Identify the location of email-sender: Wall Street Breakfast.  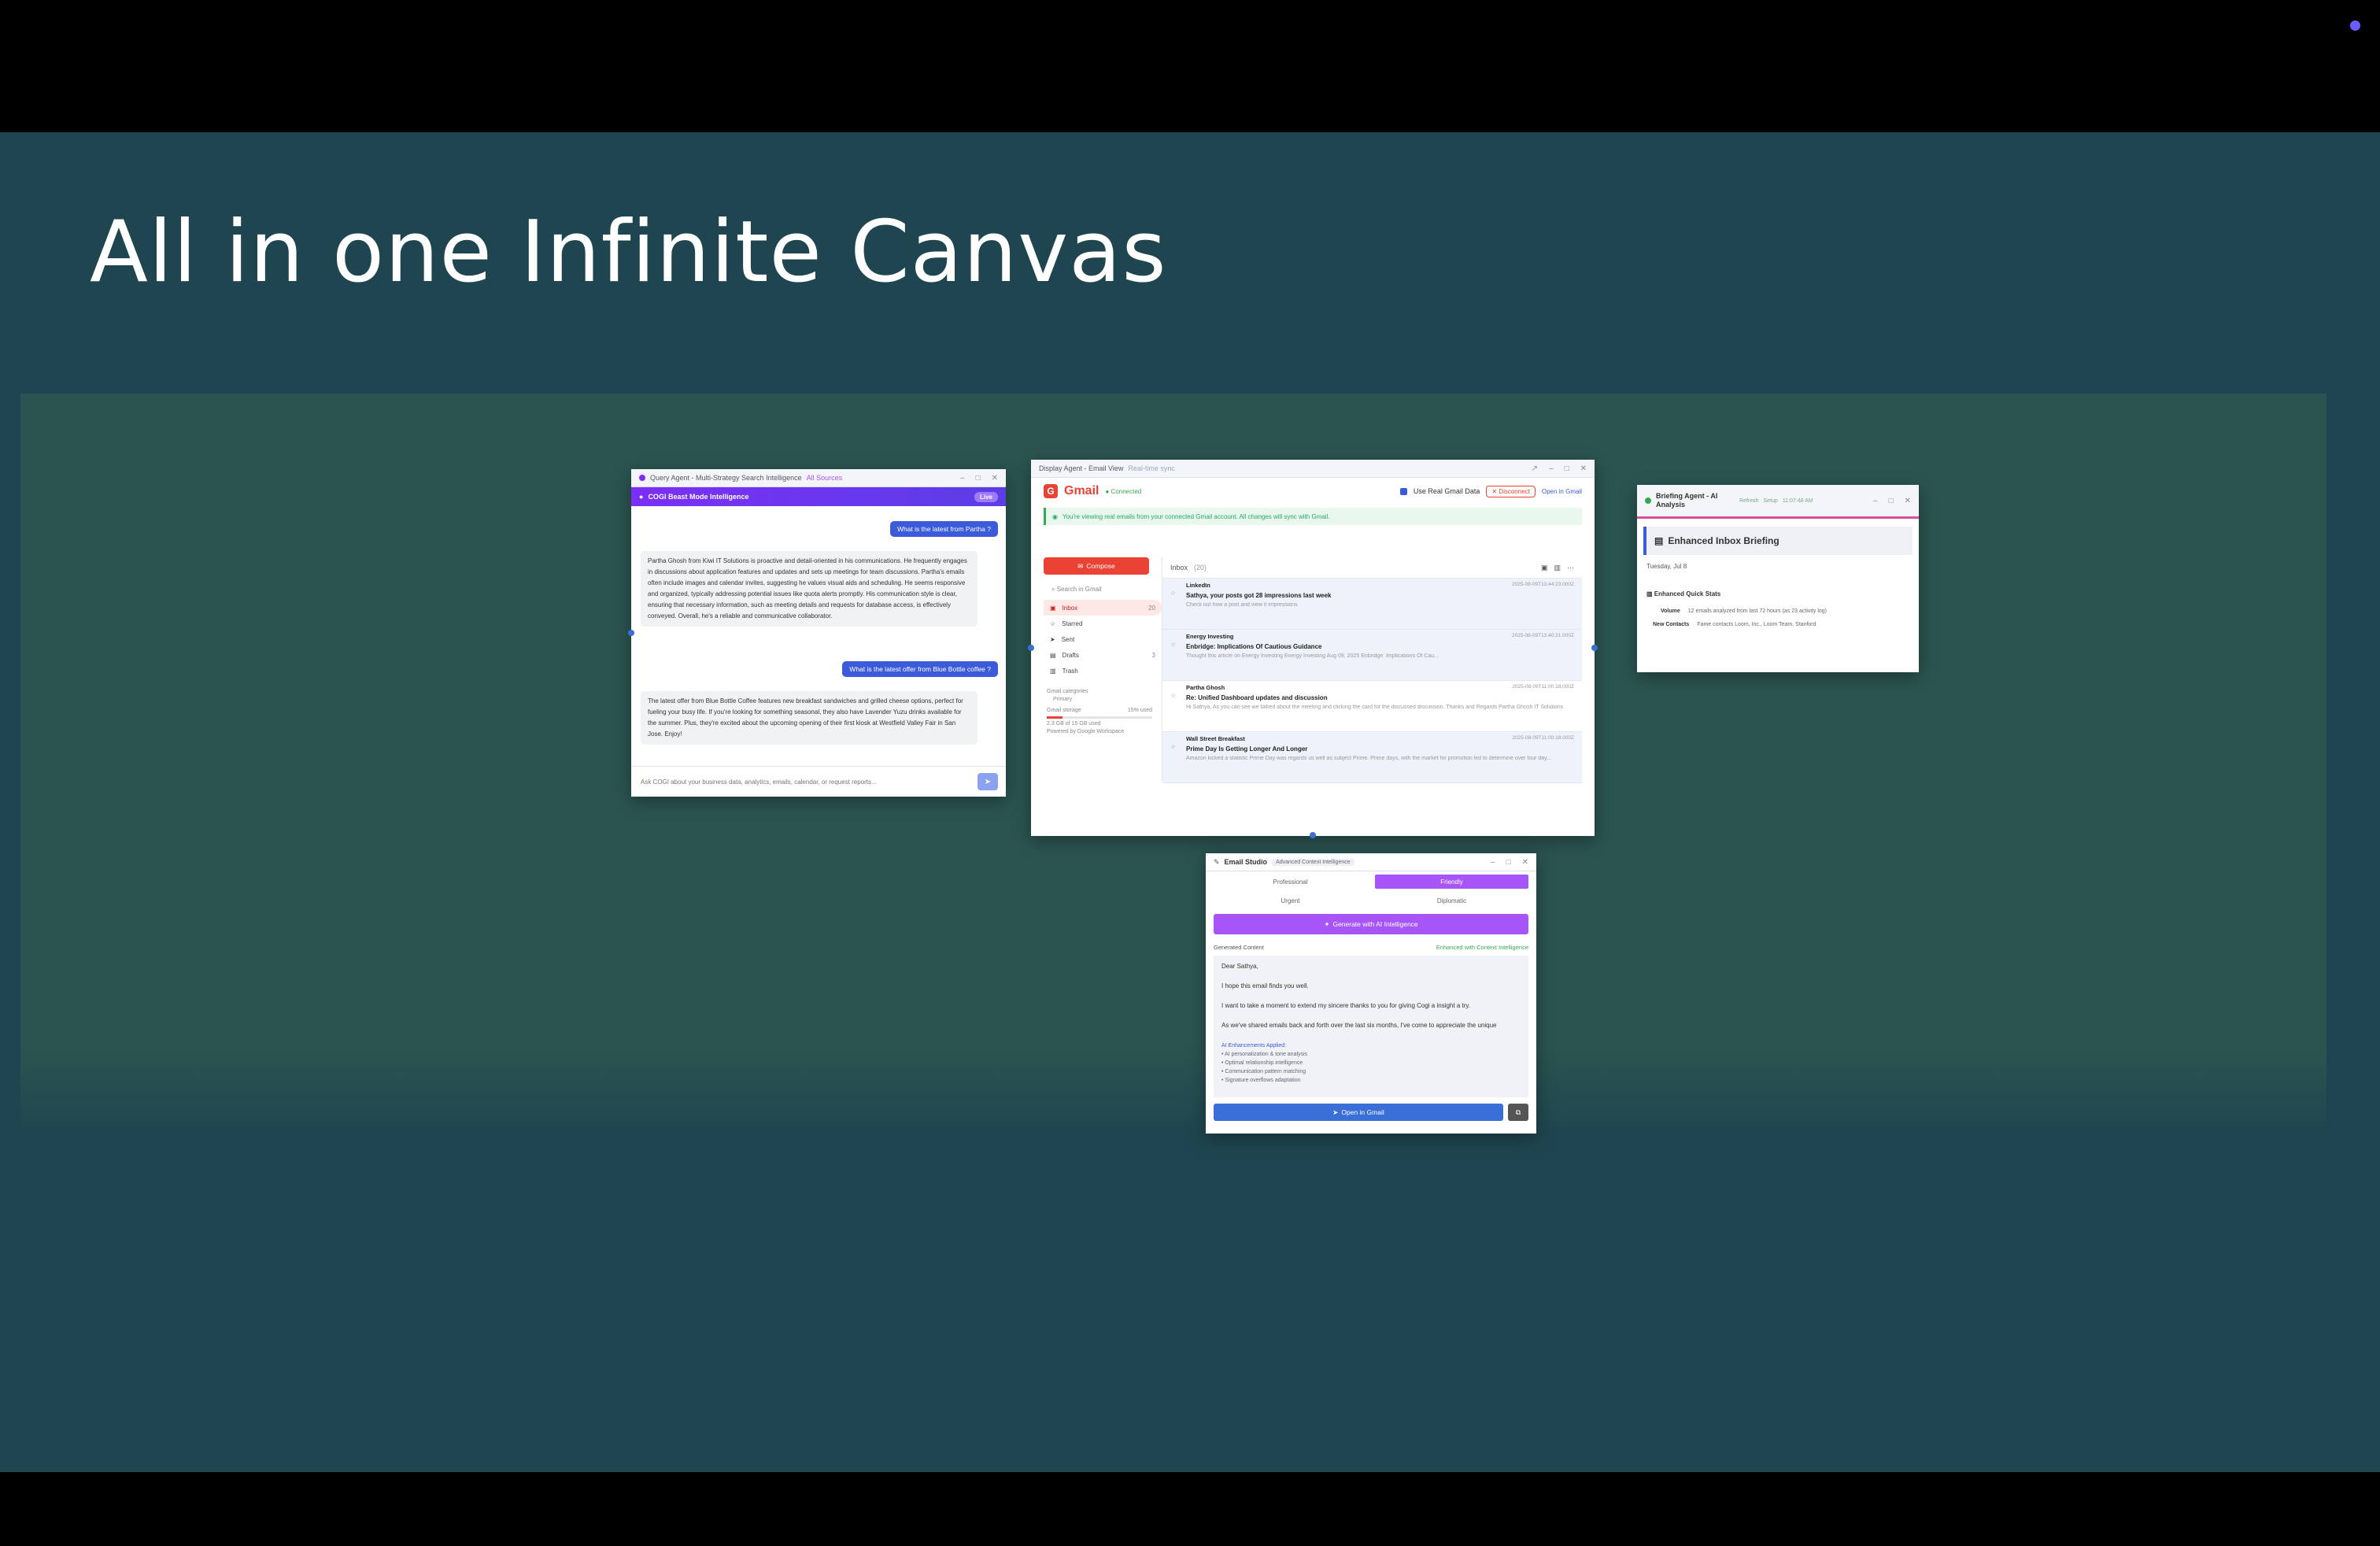
(1215, 738).